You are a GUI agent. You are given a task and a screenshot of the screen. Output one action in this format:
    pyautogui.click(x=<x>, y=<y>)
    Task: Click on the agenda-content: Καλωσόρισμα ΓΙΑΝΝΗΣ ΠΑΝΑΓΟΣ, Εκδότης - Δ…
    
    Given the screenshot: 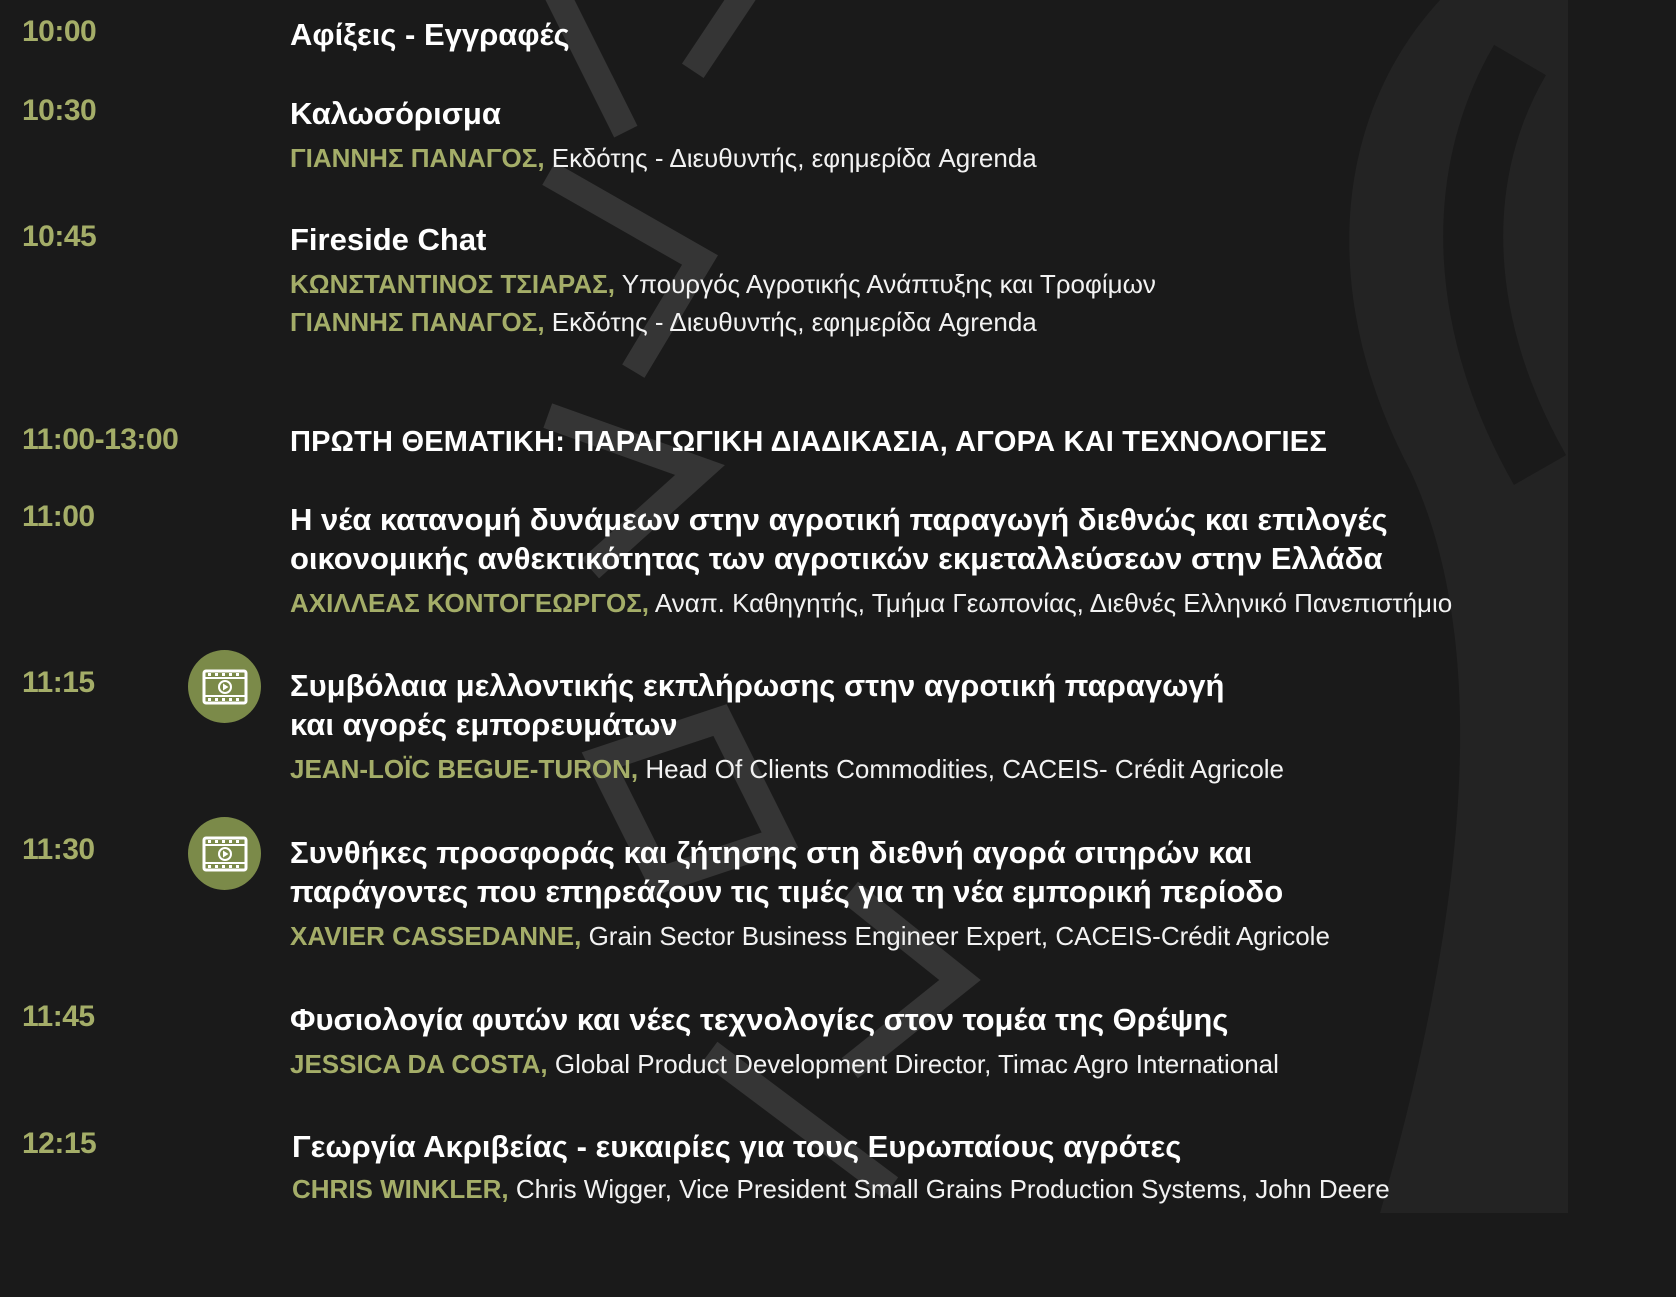 What is the action you would take?
    pyautogui.click(x=927, y=135)
    